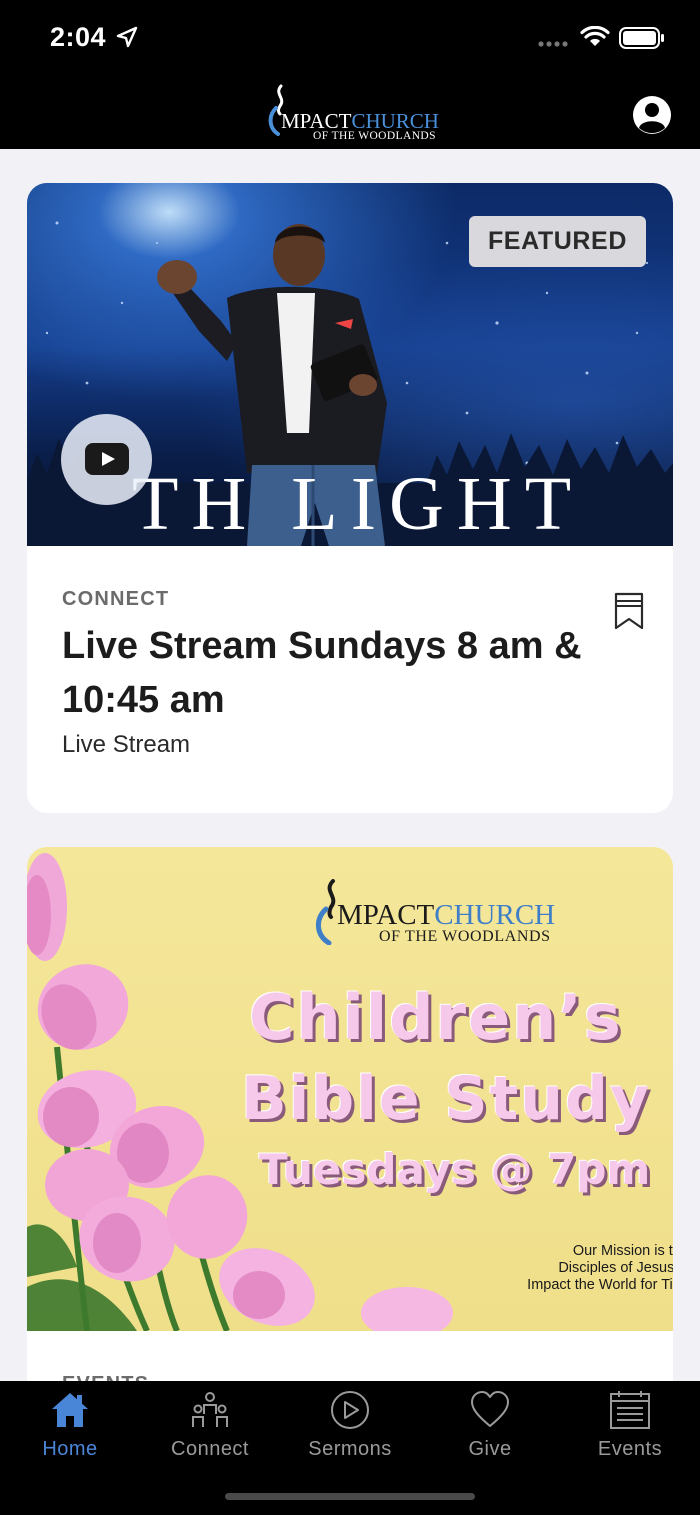 This screenshot has height=1515, width=700. Describe the element at coordinates (465, 936) in the screenshot. I see `poster-logo-subtitle: OF THE WOODLANDS` at that location.